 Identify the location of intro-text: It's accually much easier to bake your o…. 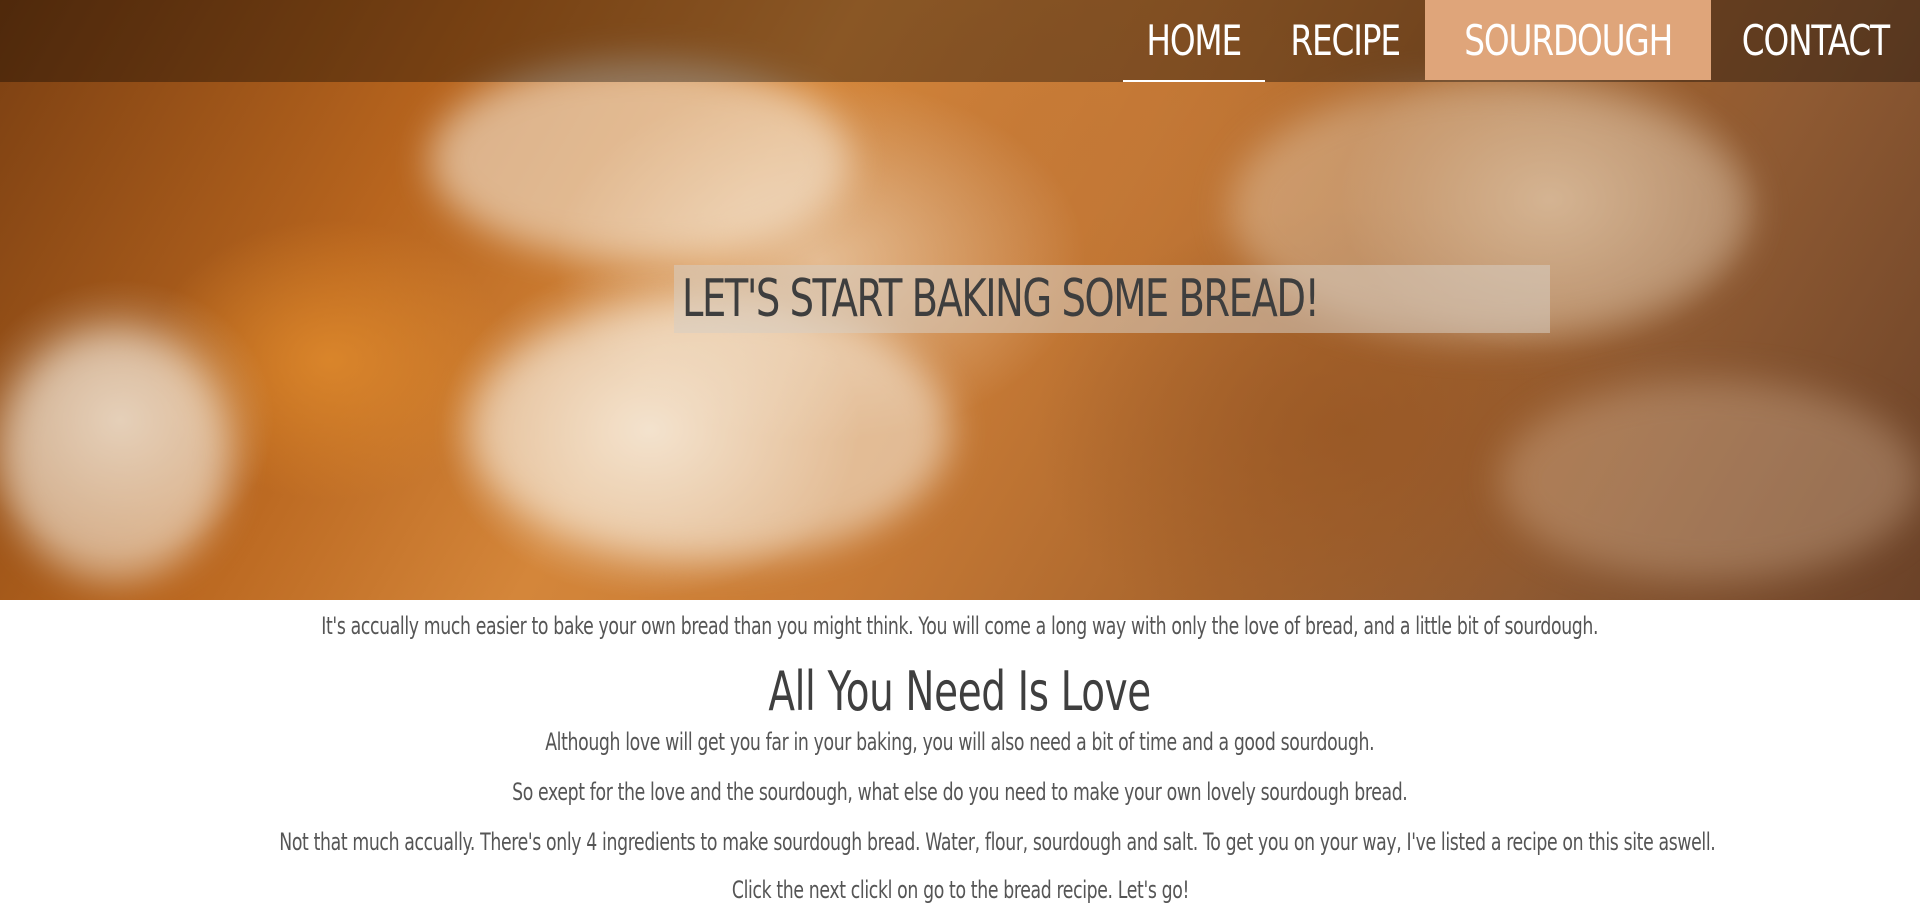
(960, 626).